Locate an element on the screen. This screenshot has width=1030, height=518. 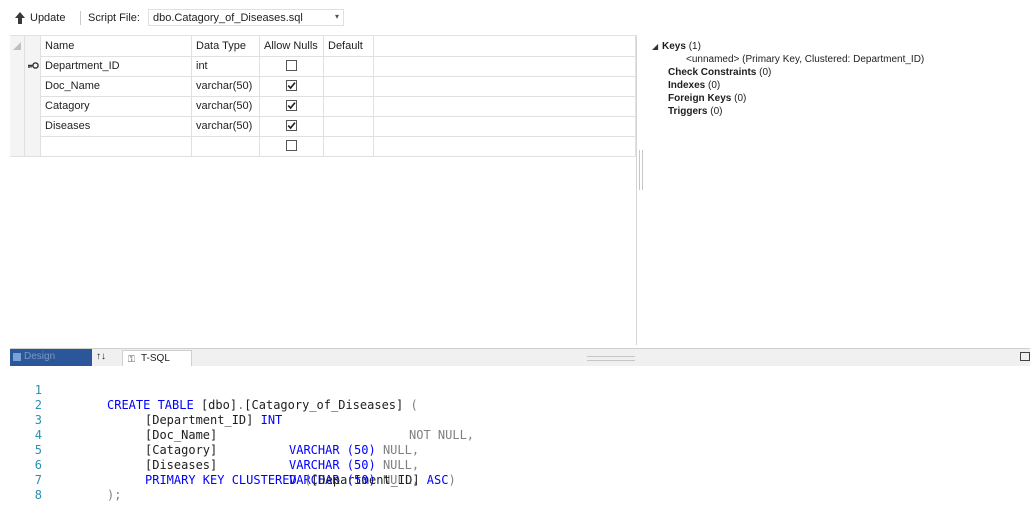
foreign-keys-node: Foreign Keys (0) is located at coordinates (788, 98).